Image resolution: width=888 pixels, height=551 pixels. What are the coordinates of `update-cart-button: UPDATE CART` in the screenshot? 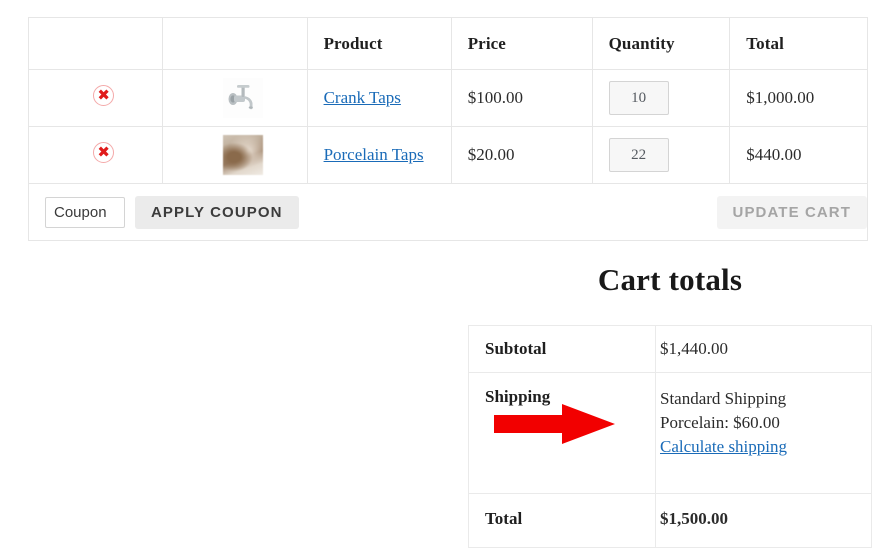 It's located at (791, 212).